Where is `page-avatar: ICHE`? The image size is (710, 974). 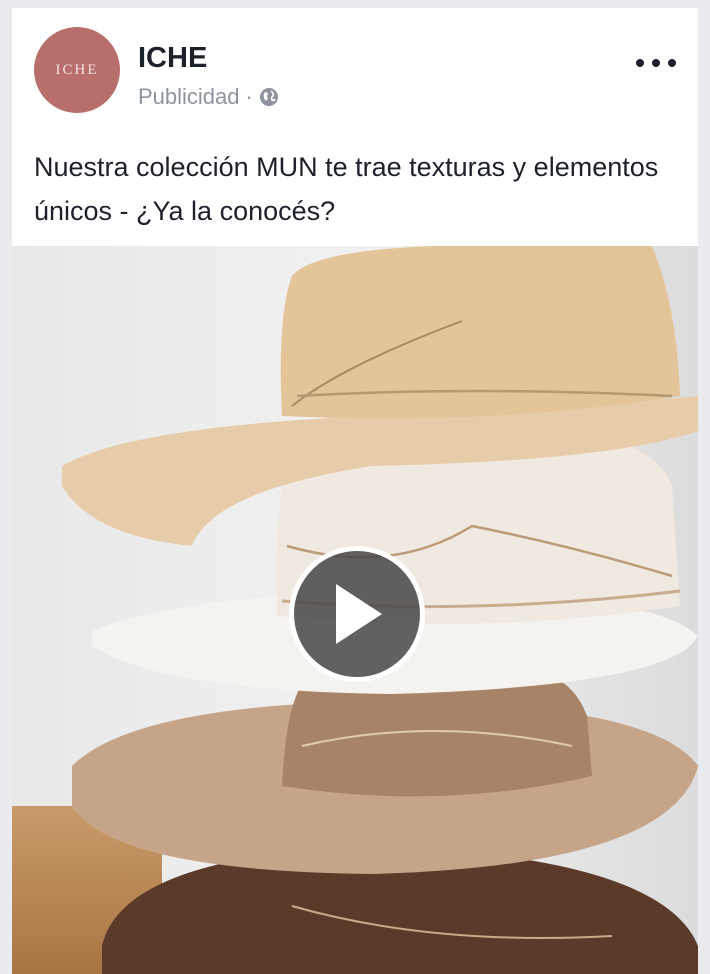
page-avatar: ICHE is located at coordinates (77, 70).